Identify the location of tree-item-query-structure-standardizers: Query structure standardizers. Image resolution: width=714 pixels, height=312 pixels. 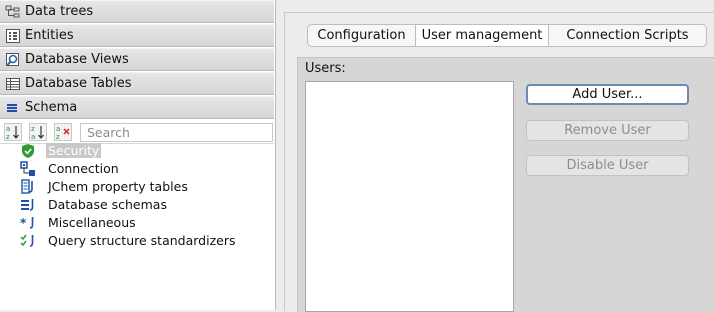
(128, 240).